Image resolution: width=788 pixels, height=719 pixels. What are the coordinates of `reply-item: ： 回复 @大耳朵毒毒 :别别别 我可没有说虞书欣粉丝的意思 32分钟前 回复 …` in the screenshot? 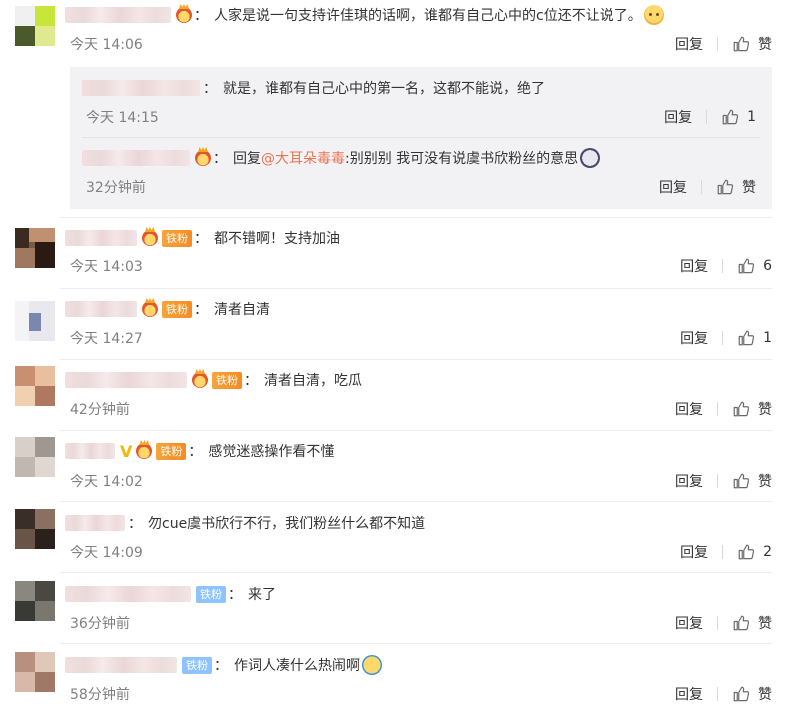 It's located at (421, 173).